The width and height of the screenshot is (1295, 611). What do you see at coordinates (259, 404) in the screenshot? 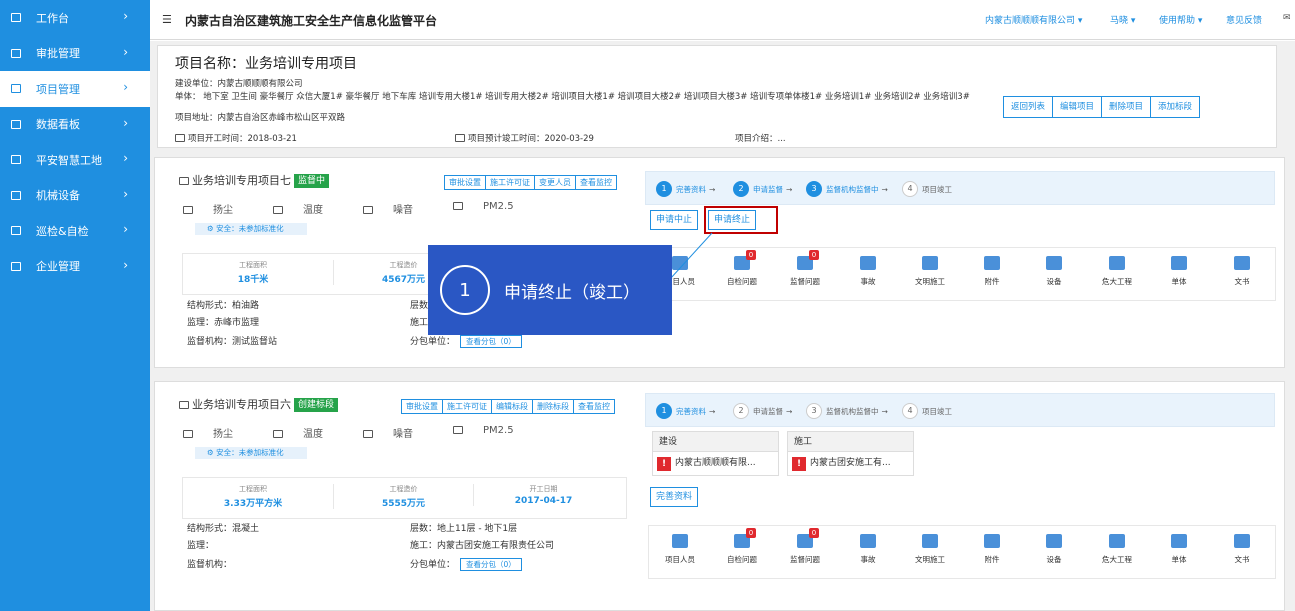
I see `section-title: 业务培训专用项目六 创建标段` at bounding box center [259, 404].